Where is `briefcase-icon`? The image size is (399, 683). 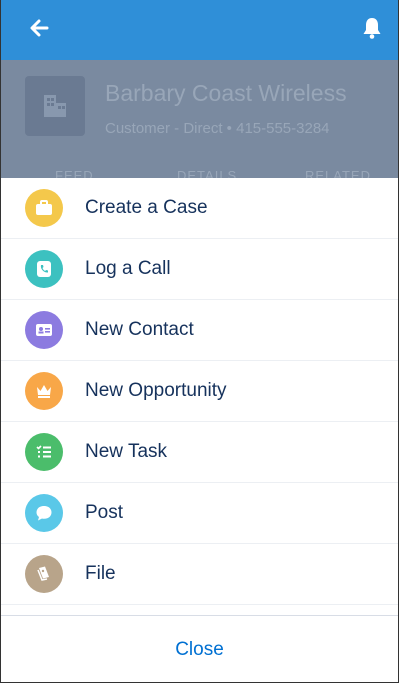 briefcase-icon is located at coordinates (44, 208).